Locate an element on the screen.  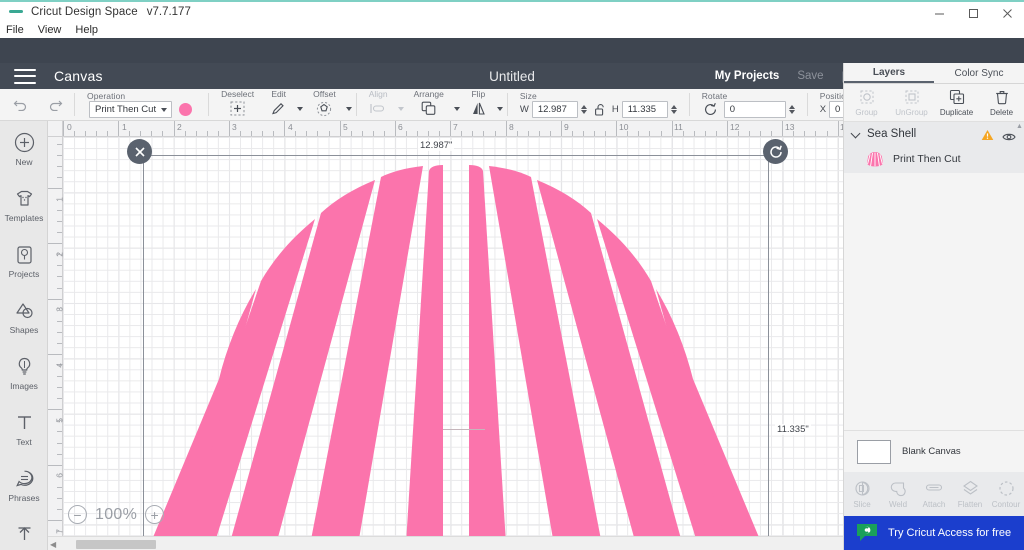
center-guide is located at coordinates (464, 429).